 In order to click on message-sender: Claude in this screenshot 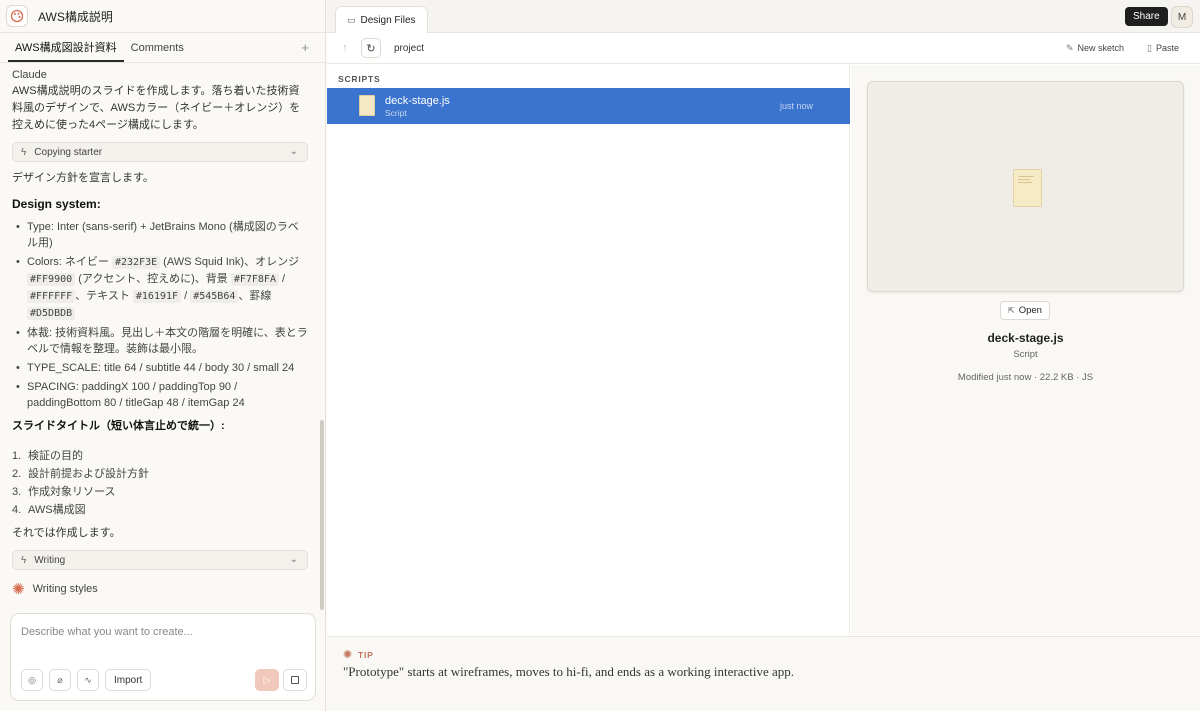, I will do `click(29, 75)`.